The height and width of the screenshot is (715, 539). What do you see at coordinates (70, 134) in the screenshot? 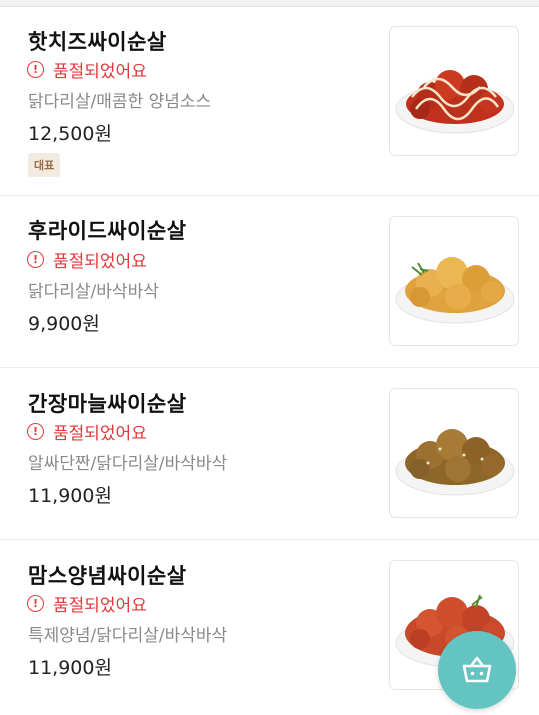
I see `menu-item-price: 12,500원` at bounding box center [70, 134].